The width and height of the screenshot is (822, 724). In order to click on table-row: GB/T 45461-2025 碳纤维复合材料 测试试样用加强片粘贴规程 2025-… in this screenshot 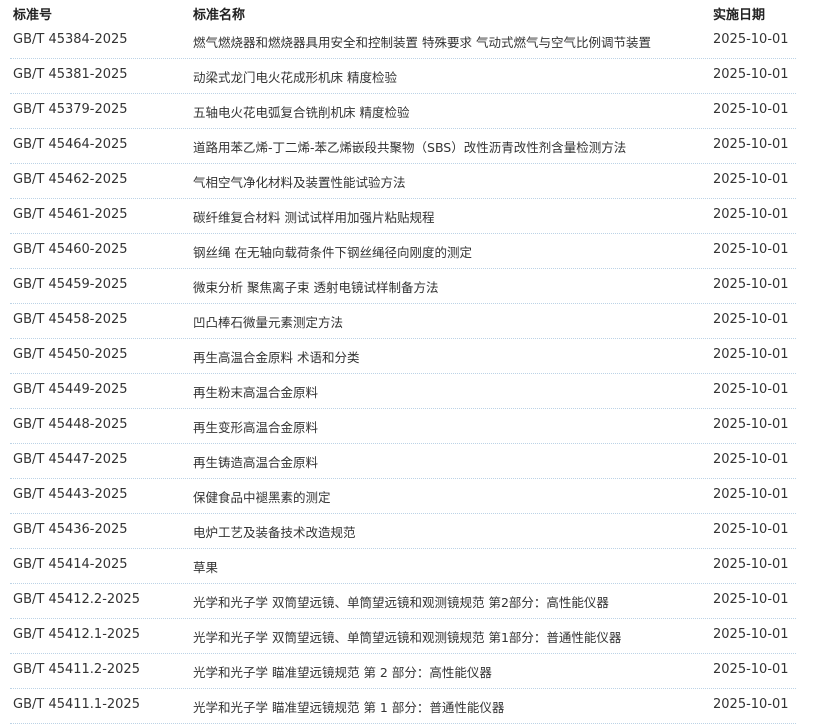, I will do `click(403, 216)`.